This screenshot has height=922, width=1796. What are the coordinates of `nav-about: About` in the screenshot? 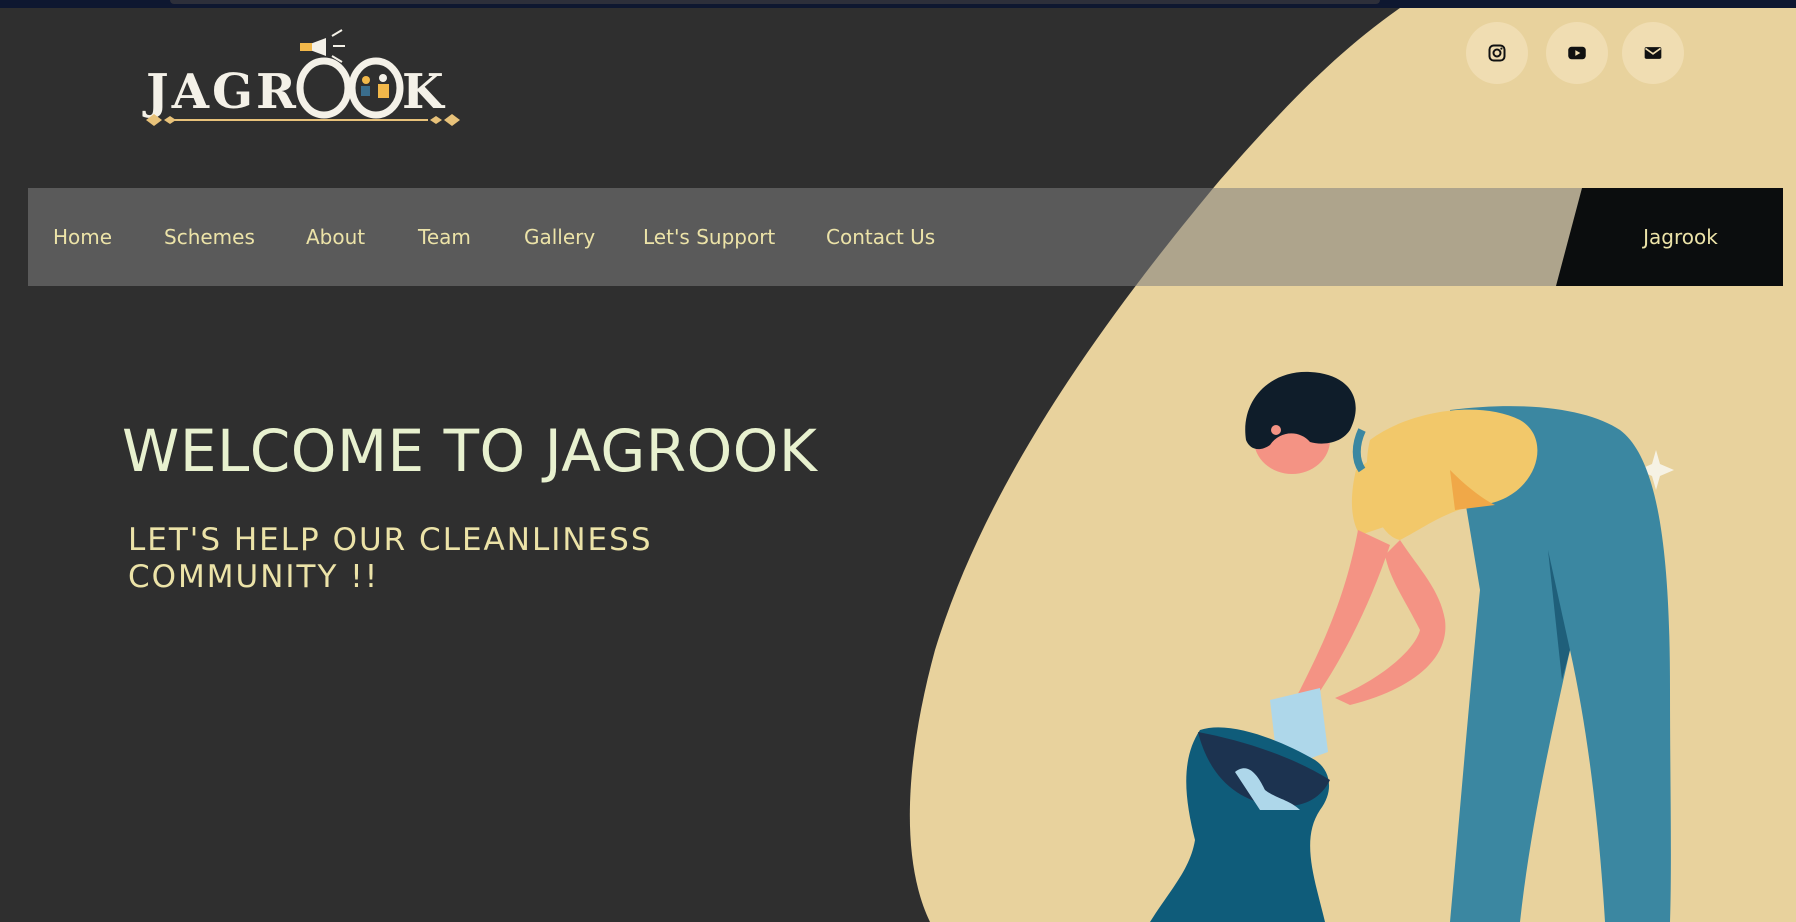 It's located at (335, 237).